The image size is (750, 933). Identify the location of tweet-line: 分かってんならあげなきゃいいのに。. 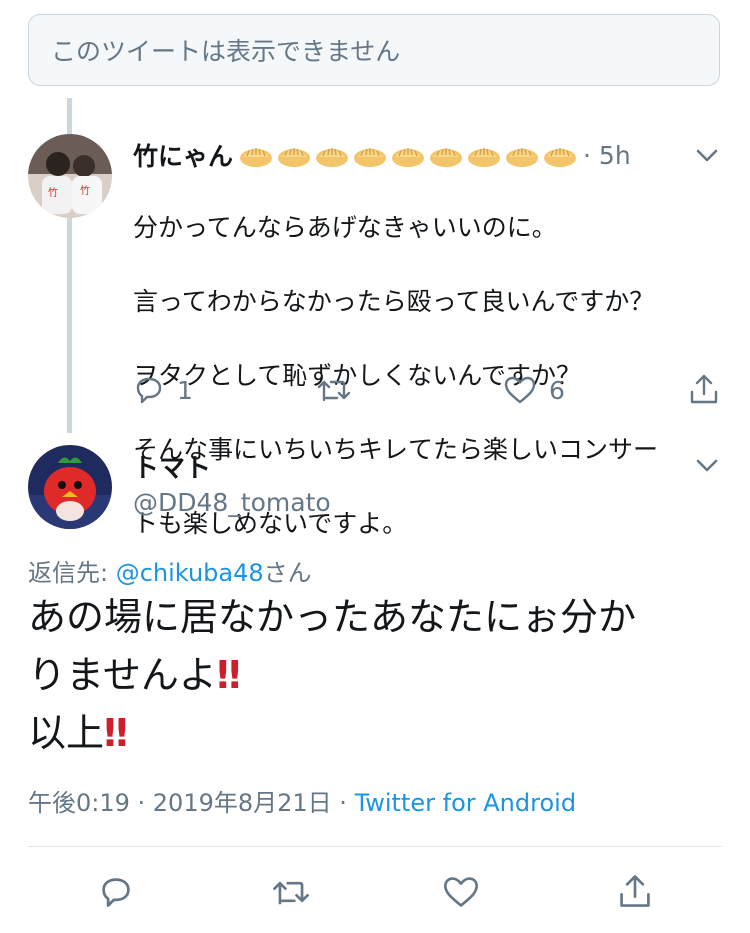
(345, 227).